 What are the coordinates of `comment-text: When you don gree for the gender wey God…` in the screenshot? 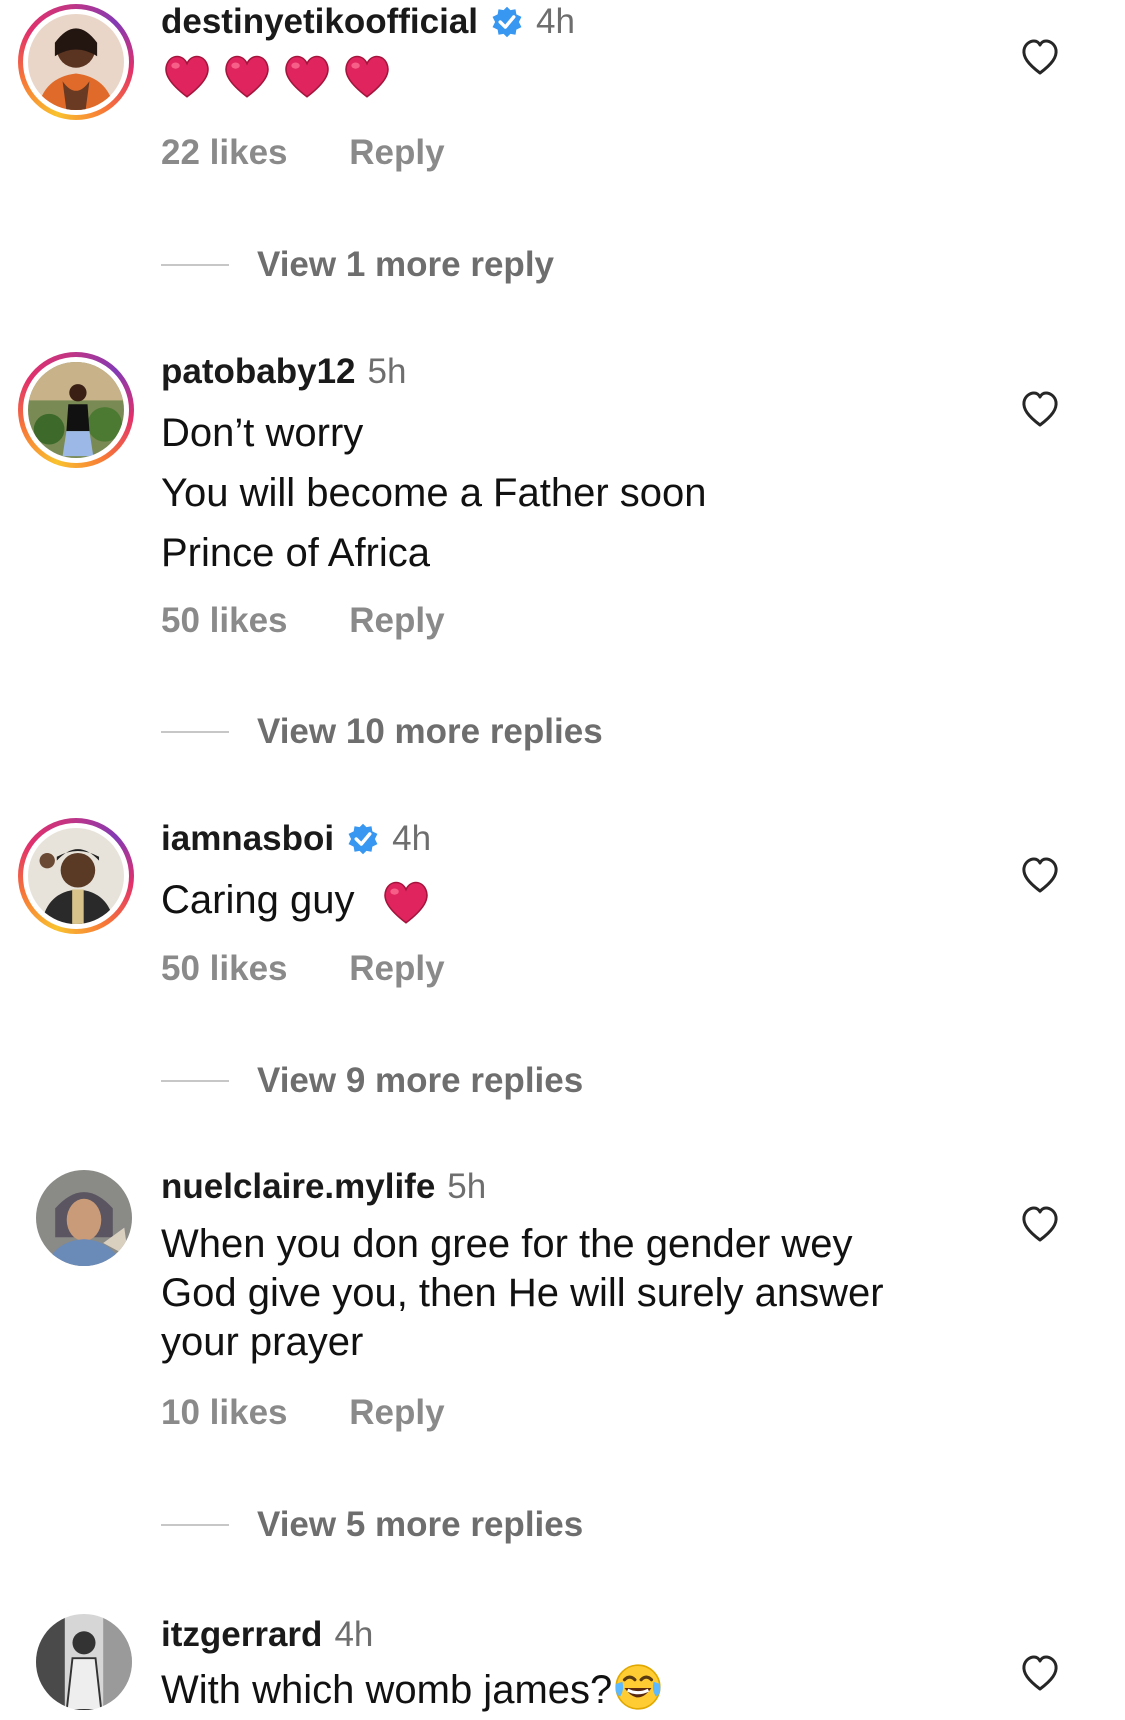 It's located at (522, 1293).